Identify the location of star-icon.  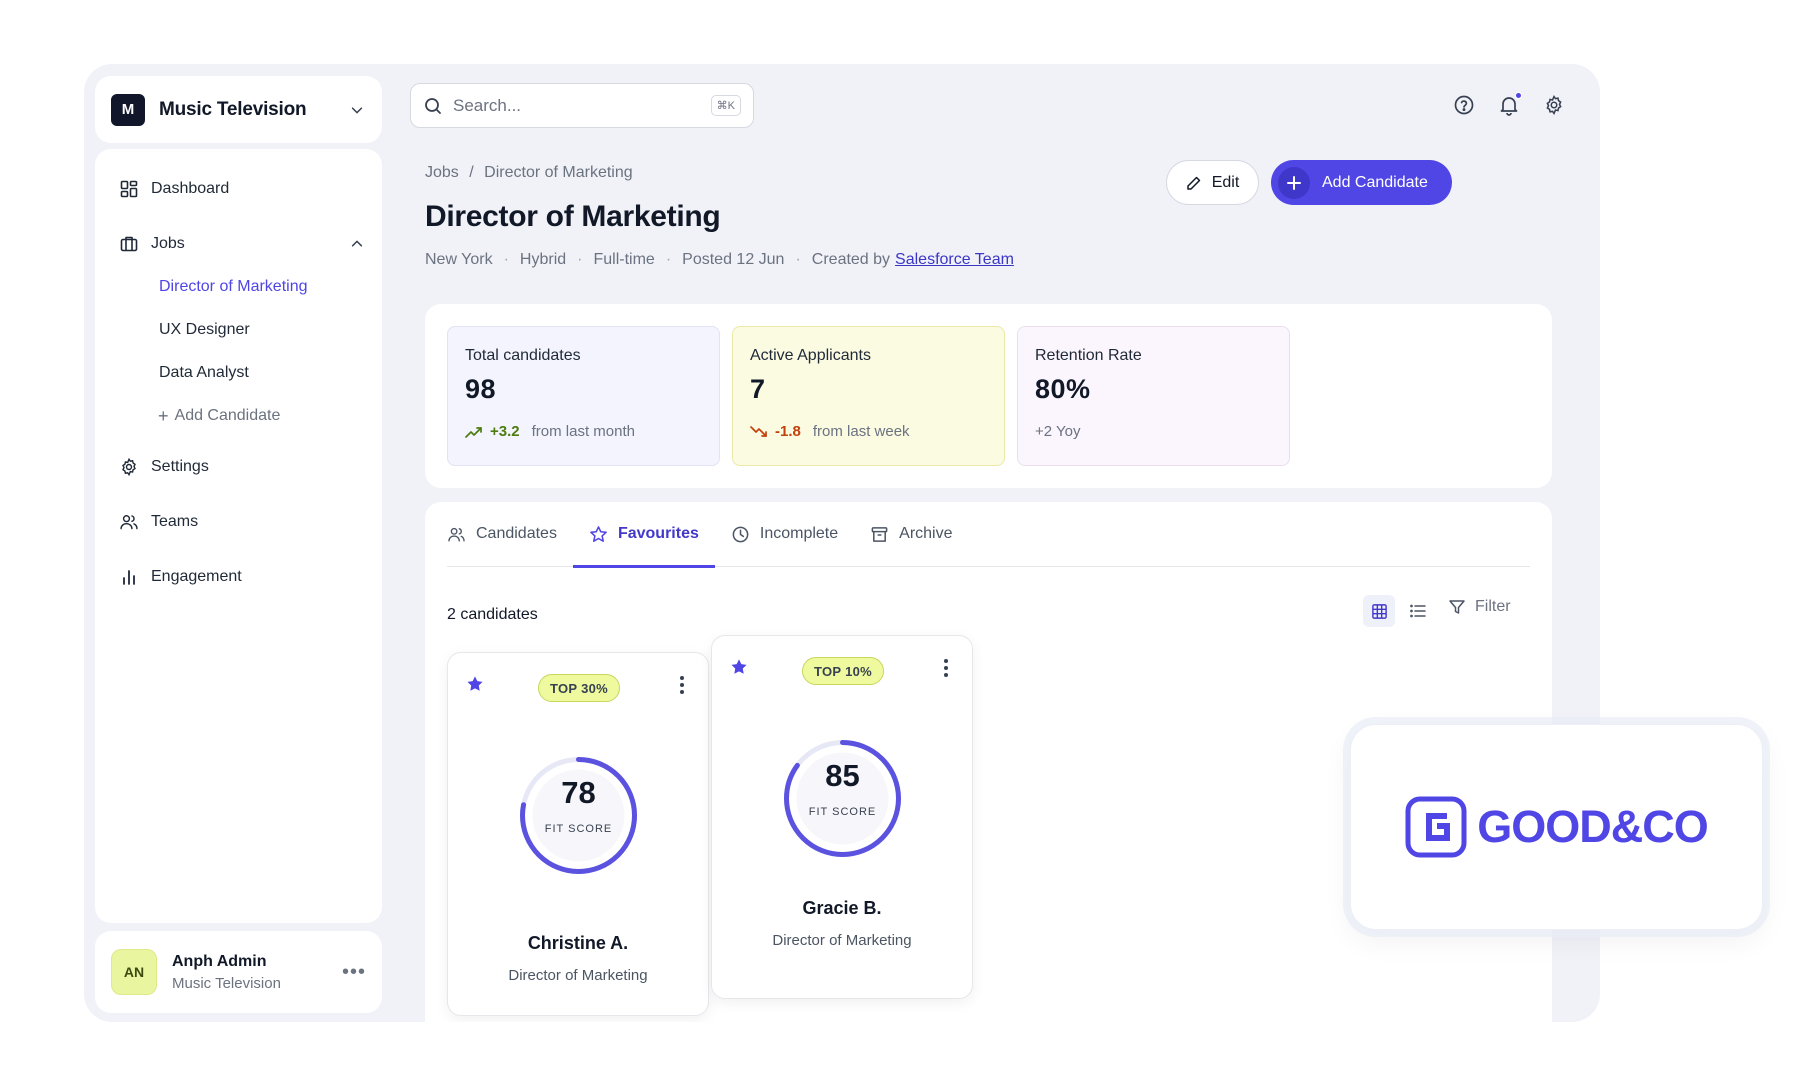
(598, 533).